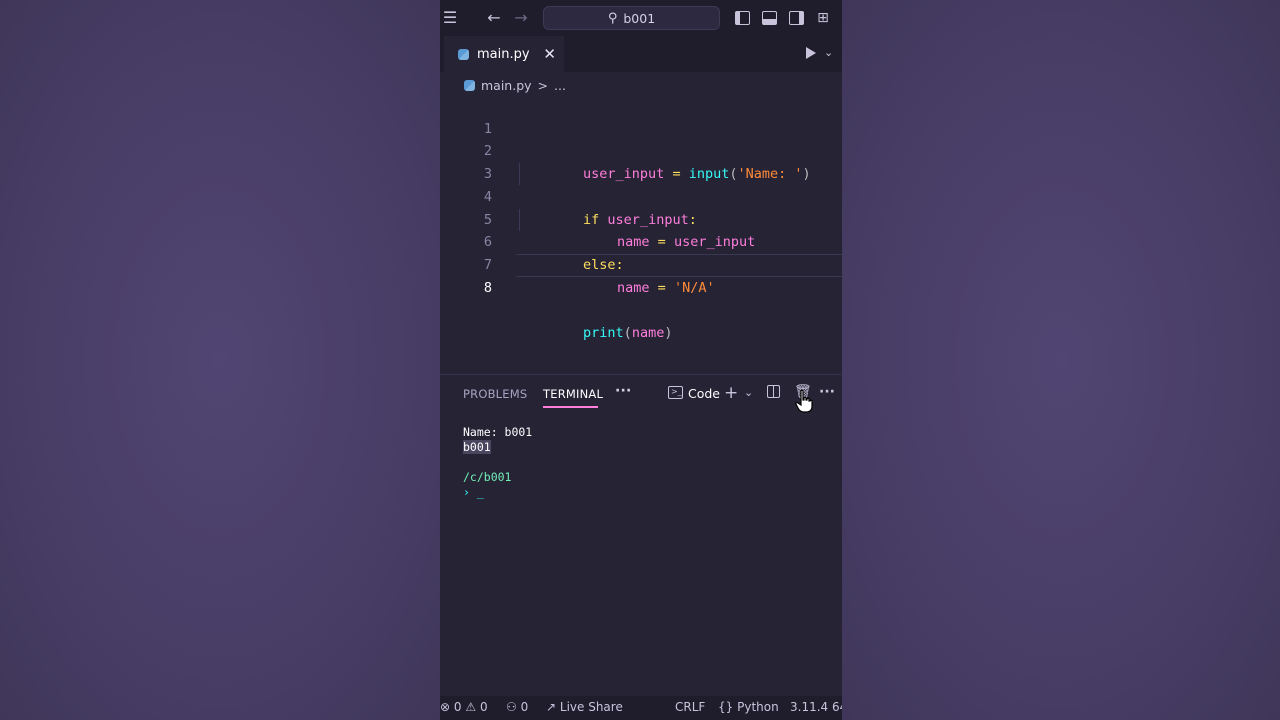 Image resolution: width=1280 pixels, height=720 pixels. I want to click on token-operator: =, so click(661, 287).